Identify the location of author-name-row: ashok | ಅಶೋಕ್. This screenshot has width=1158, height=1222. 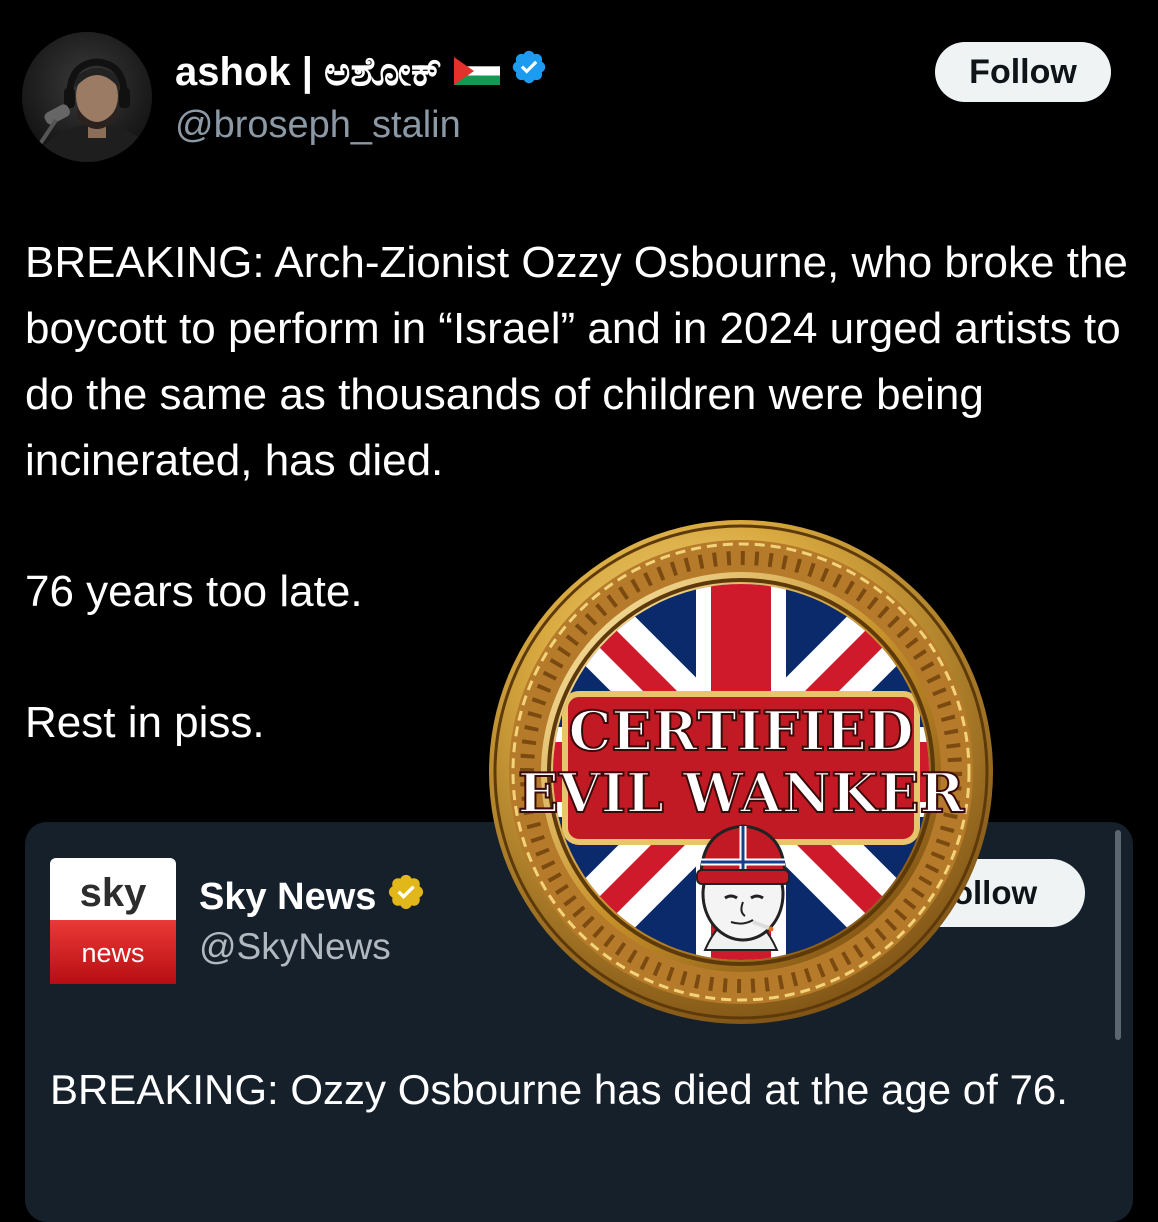
(361, 72).